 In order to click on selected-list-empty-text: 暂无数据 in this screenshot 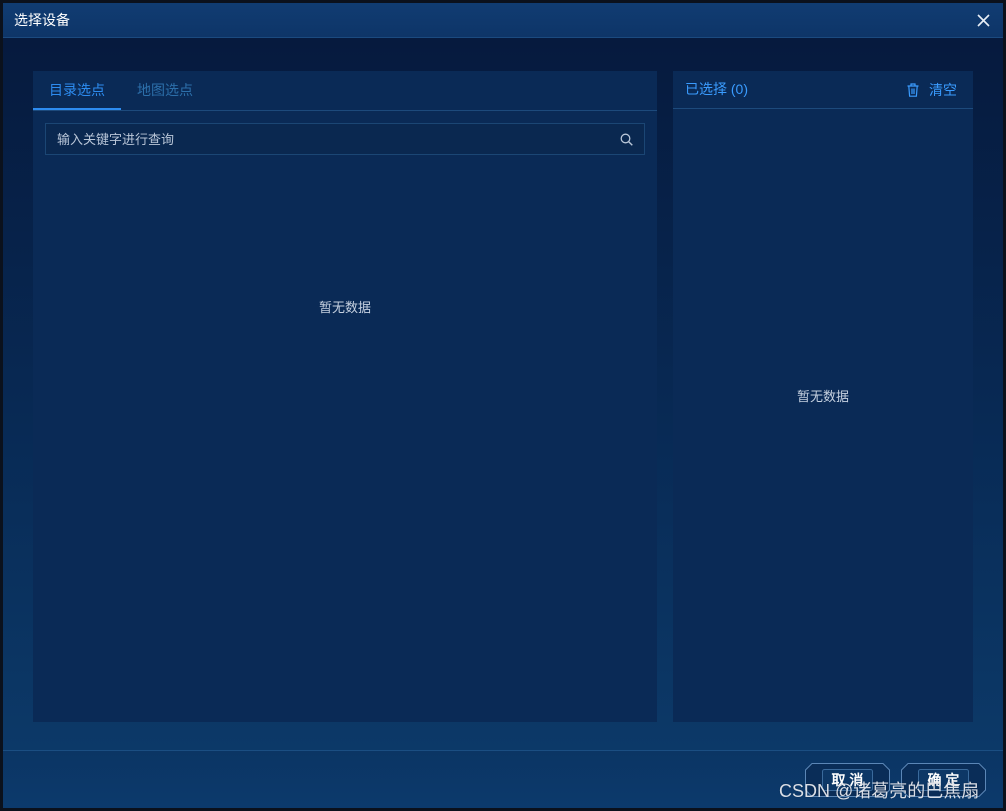, I will do `click(822, 396)`.